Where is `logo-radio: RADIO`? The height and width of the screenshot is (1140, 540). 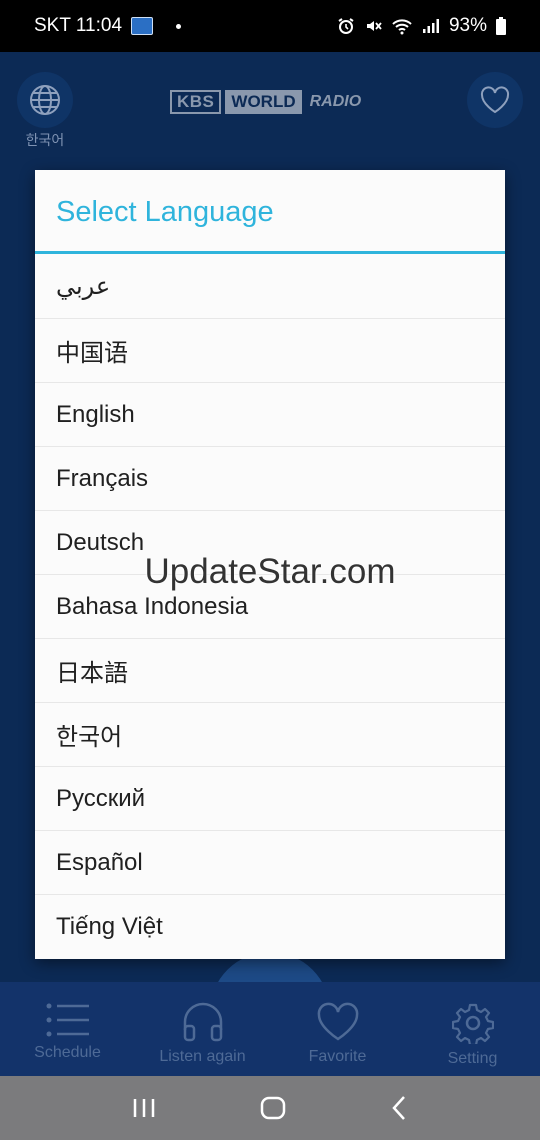
logo-radio: RADIO is located at coordinates (335, 101).